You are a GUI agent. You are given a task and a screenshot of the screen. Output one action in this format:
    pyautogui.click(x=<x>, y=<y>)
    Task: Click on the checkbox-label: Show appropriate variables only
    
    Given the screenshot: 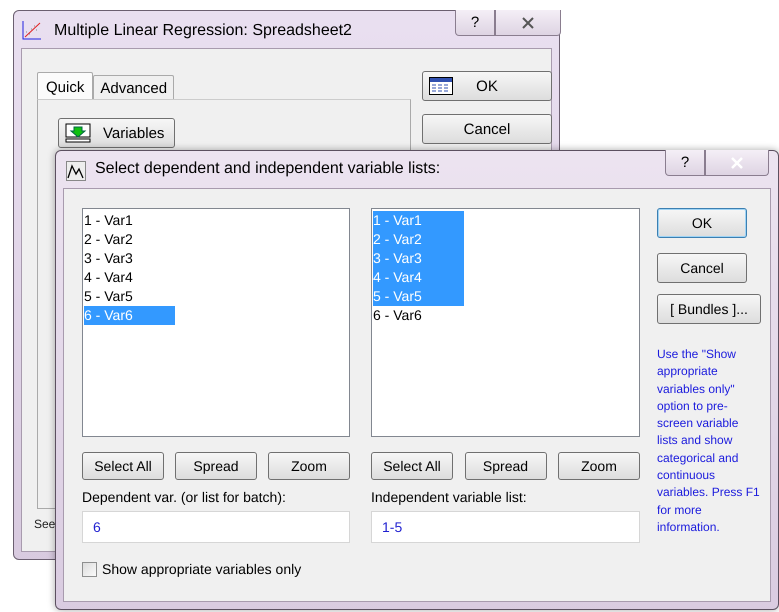 What is the action you would take?
    pyautogui.click(x=202, y=569)
    